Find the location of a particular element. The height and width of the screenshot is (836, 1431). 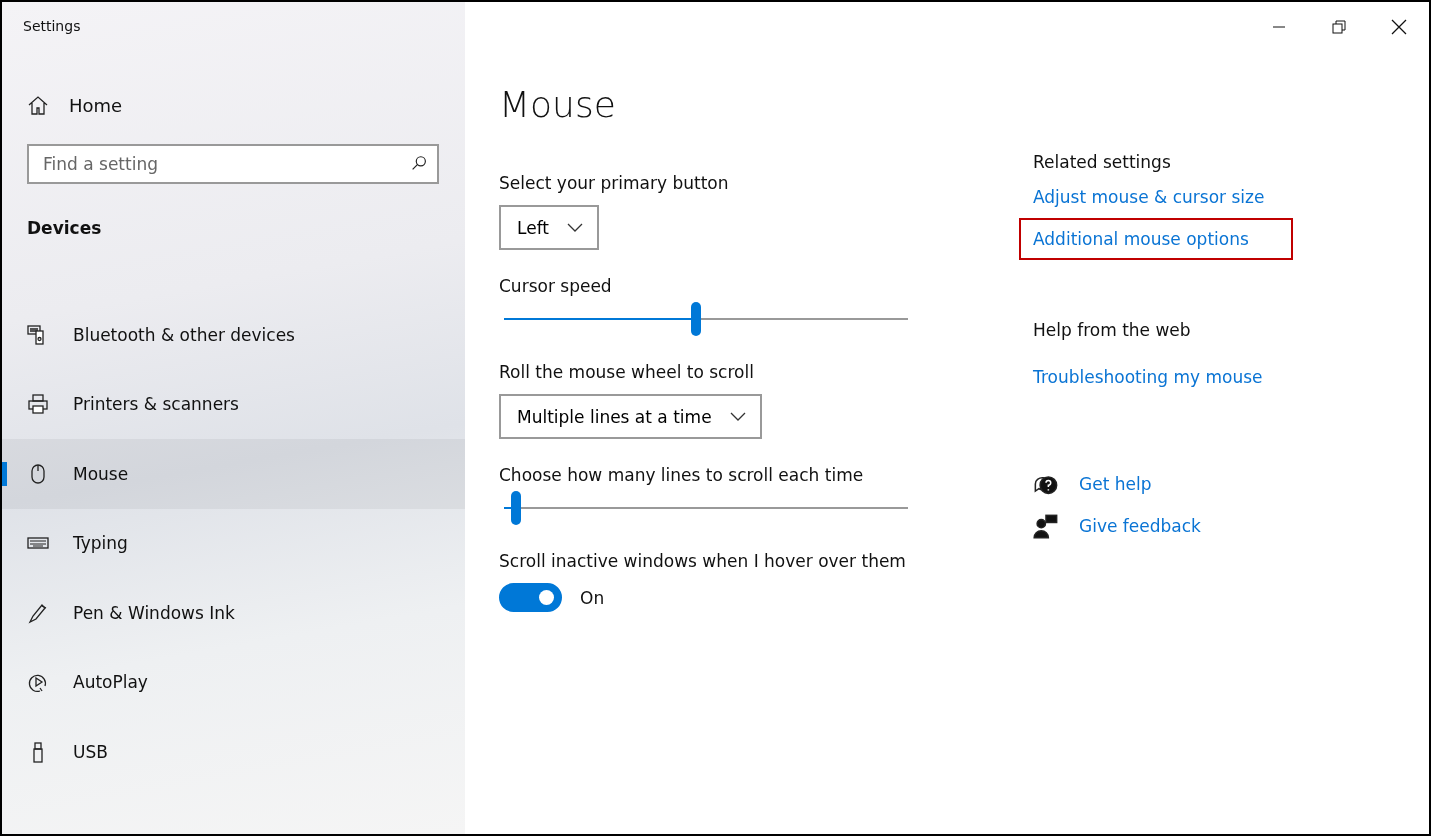

restore-icon is located at coordinates (1339, 27).